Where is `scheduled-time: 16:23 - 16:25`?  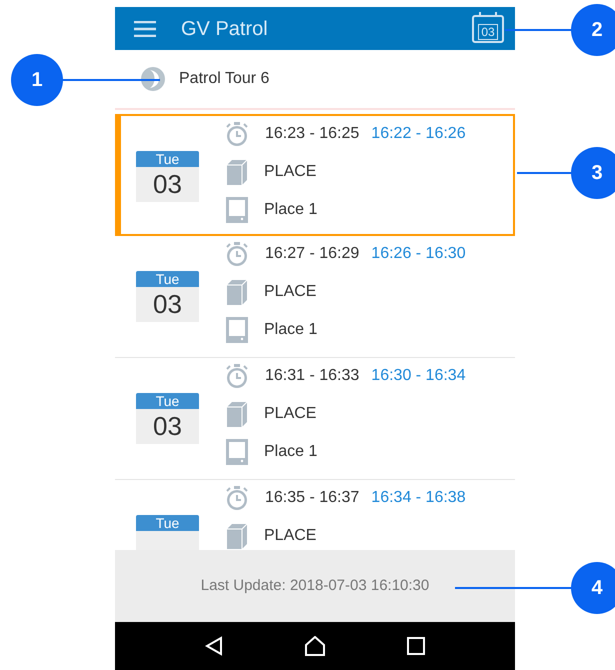
scheduled-time: 16:23 - 16:25 is located at coordinates (312, 134).